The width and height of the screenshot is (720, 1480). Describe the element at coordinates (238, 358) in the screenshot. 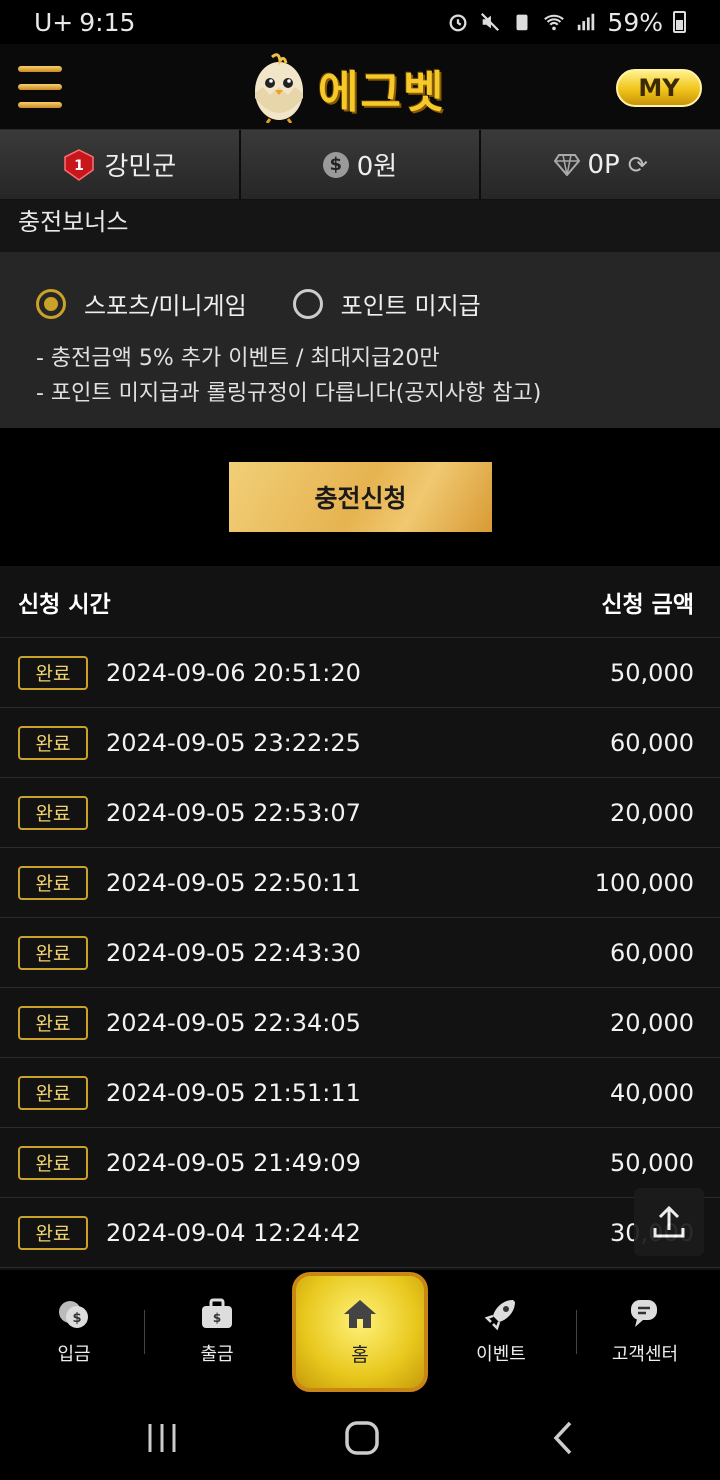

I see `note-line: - 충전금액 5% 추가 이벤트 / 최대지급20만` at that location.